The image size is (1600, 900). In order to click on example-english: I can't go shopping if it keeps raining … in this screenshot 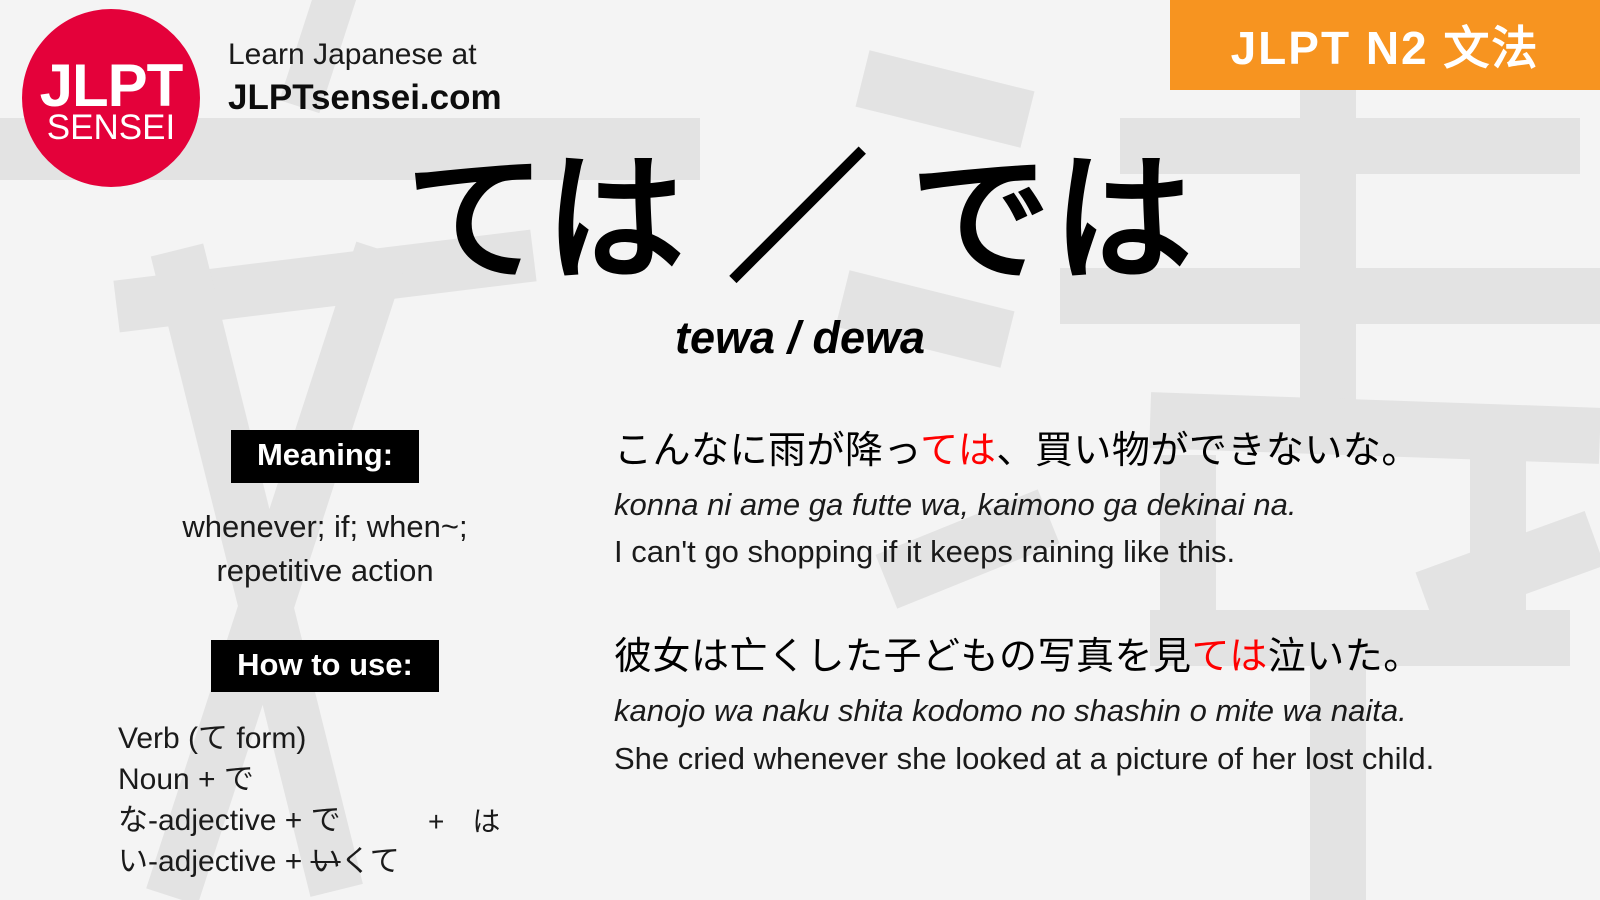, I will do `click(925, 552)`.